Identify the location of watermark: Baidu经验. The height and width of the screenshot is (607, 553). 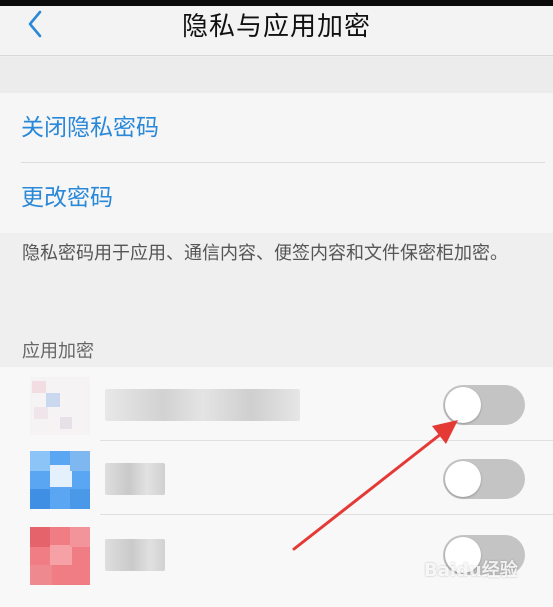
(471, 570).